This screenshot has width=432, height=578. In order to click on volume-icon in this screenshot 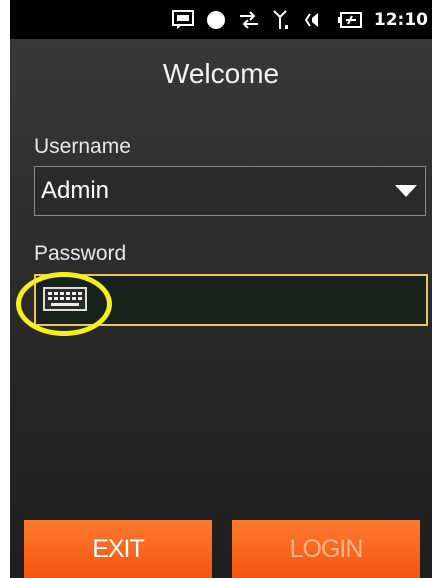, I will do `click(315, 20)`.